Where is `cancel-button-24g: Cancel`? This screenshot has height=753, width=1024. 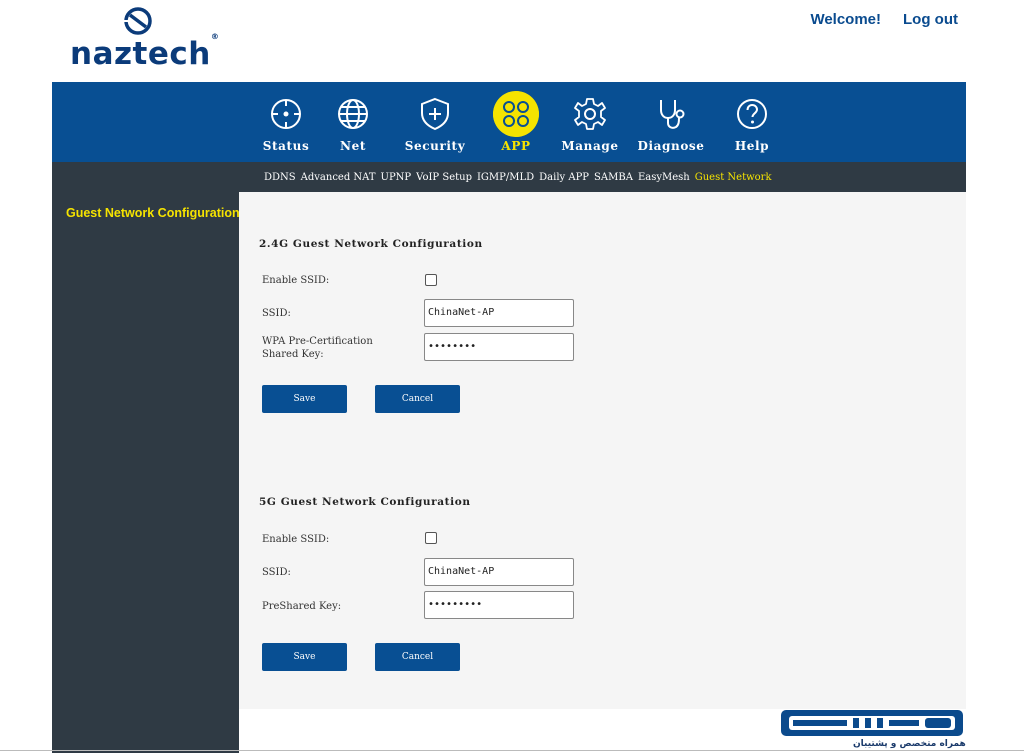
cancel-button-24g: Cancel is located at coordinates (417, 399).